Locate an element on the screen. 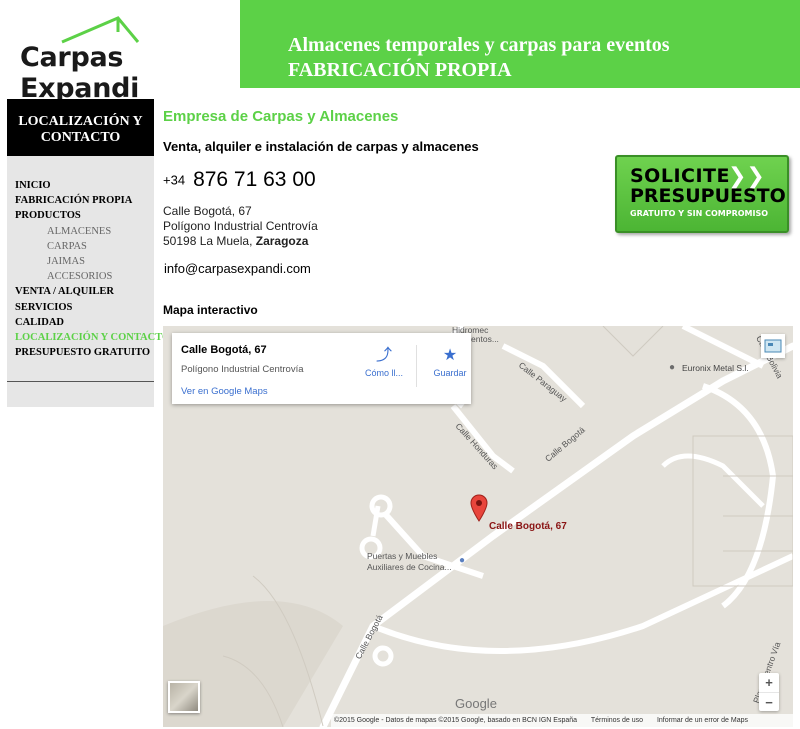 Image resolution: width=800 pixels, height=729 pixels. nav-item-inicio: INICIO is located at coordinates (84, 185).